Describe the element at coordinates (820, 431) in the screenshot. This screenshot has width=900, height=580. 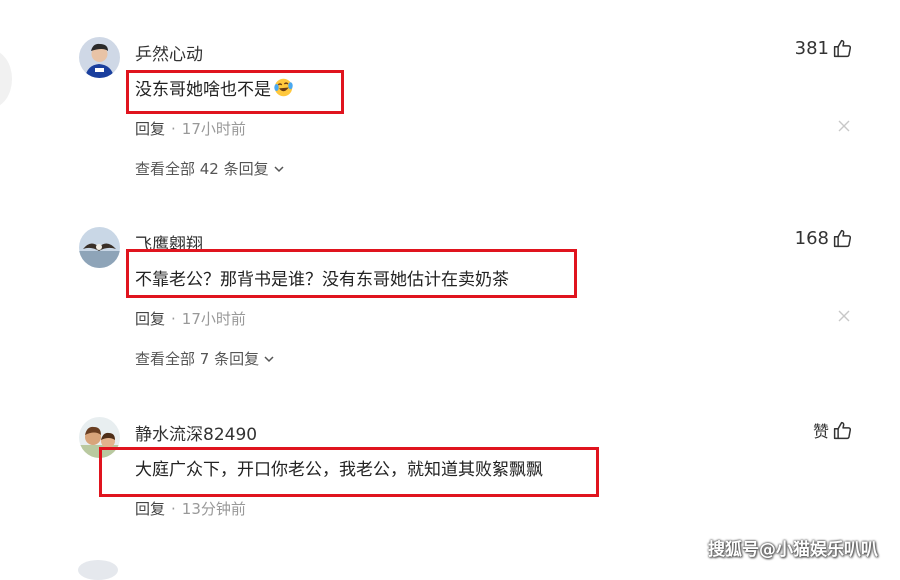
I see `like-label: 赞` at that location.